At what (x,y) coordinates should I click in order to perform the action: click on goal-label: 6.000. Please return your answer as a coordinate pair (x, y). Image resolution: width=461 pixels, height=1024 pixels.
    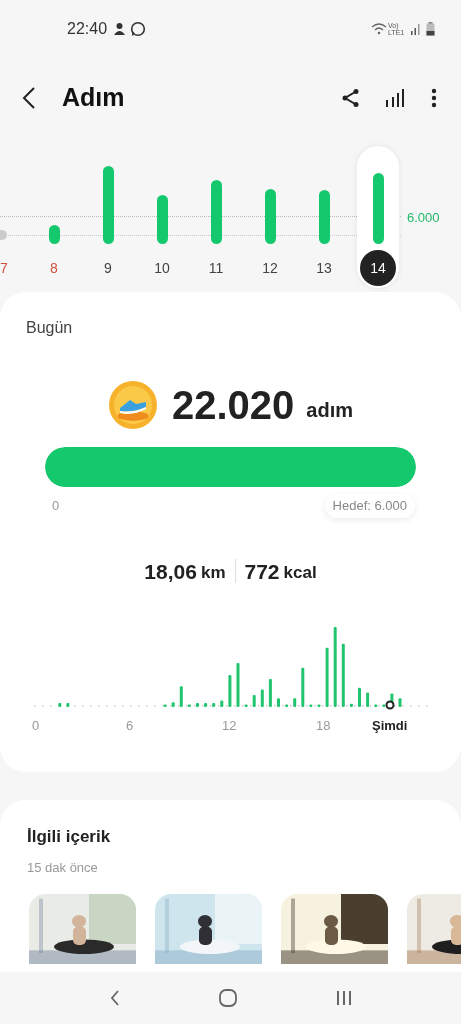
    Looking at the image, I should click on (423, 218).